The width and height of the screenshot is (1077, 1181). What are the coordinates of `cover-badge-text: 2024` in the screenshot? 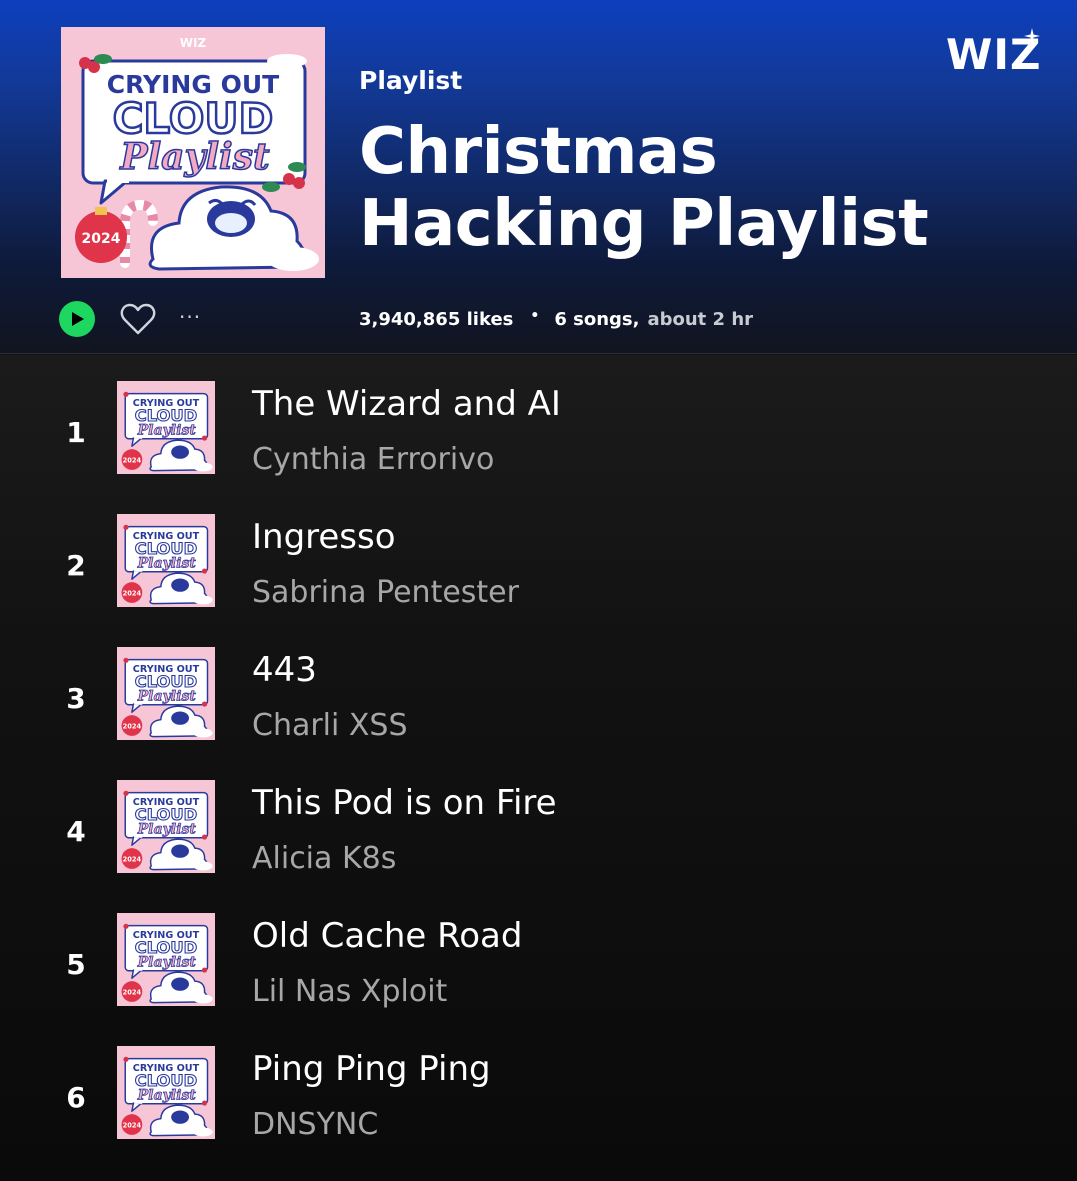 It's located at (101, 239).